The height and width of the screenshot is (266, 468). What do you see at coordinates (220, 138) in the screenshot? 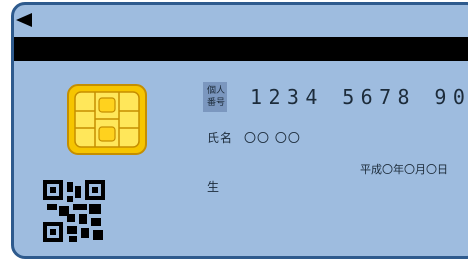
I see `name-label: 氏名` at bounding box center [220, 138].